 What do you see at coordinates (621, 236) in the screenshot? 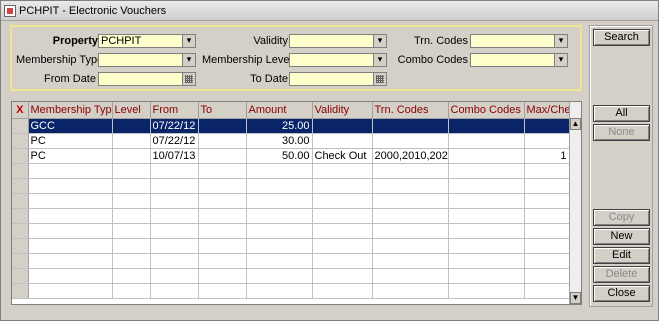
I see `new-button: New` at bounding box center [621, 236].